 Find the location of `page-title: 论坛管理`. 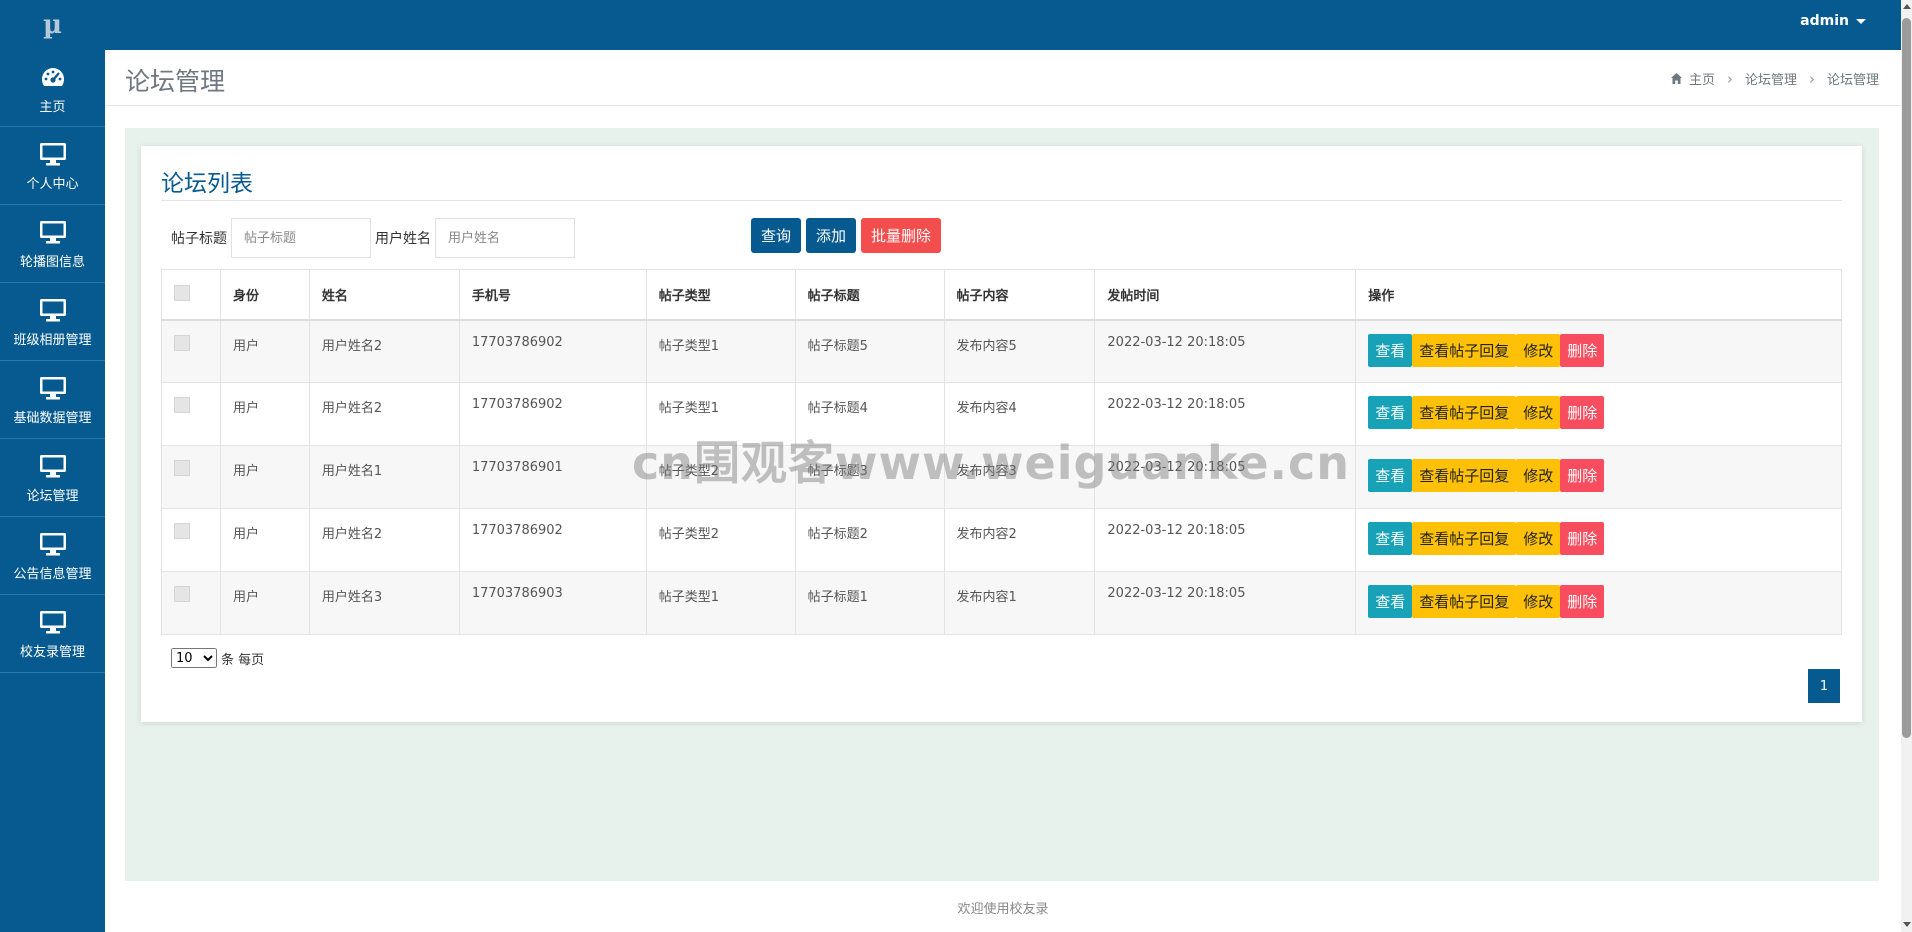

page-title: 论坛管理 is located at coordinates (175, 81).